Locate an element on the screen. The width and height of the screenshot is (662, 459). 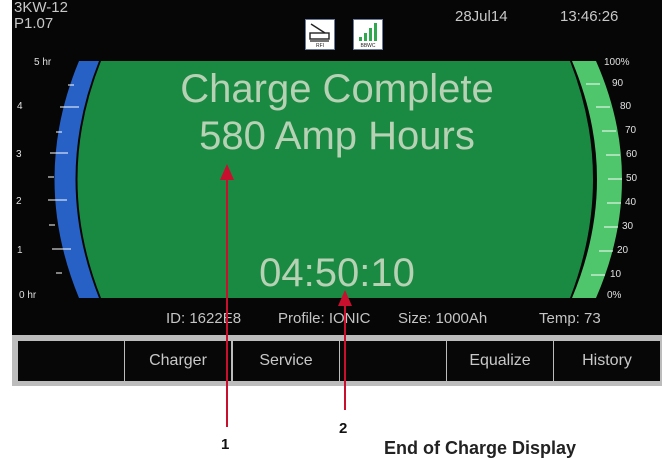
softkey-strip: Charger Service Equalize History is located at coordinates (337, 360).